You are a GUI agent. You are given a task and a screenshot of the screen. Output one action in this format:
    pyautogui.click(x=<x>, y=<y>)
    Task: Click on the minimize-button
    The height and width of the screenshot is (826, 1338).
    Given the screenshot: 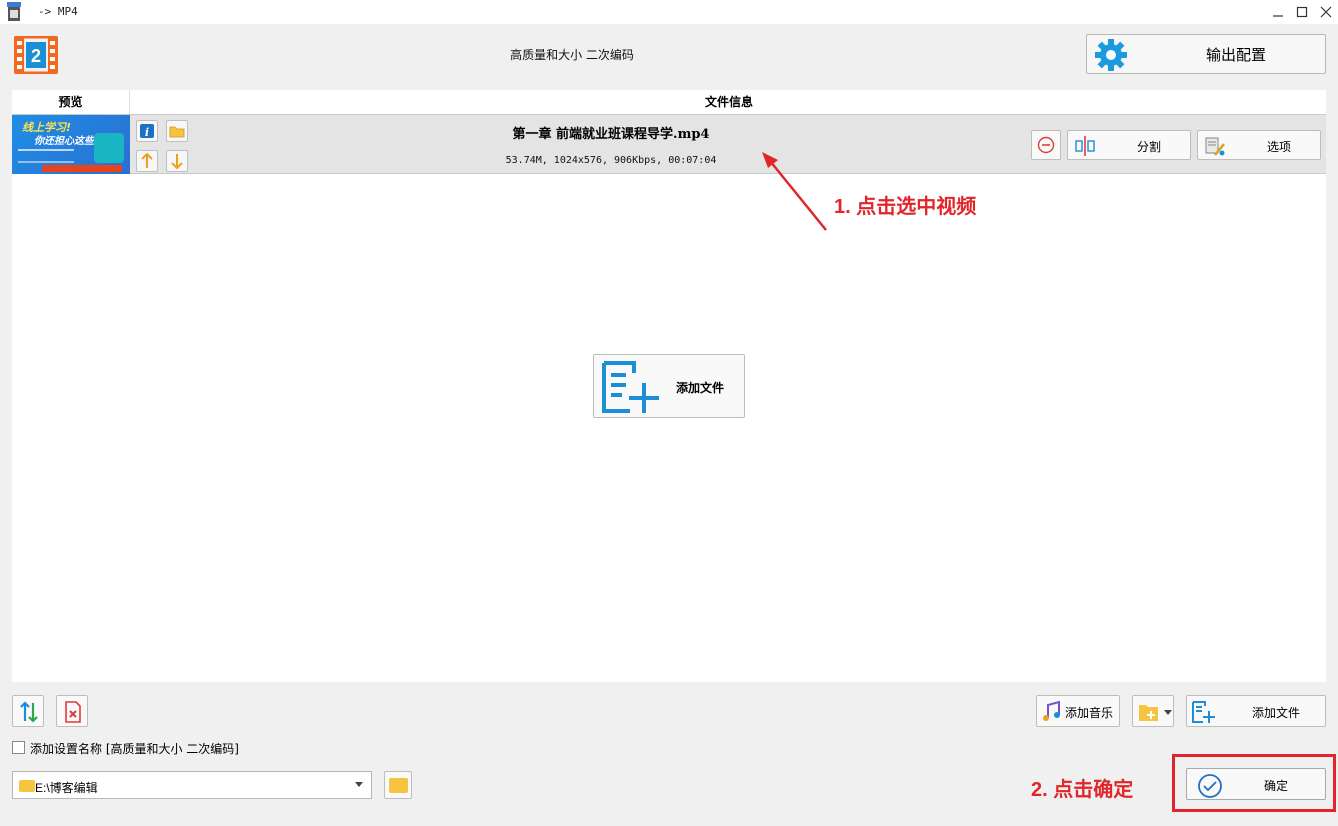 What is the action you would take?
    pyautogui.click(x=1278, y=12)
    